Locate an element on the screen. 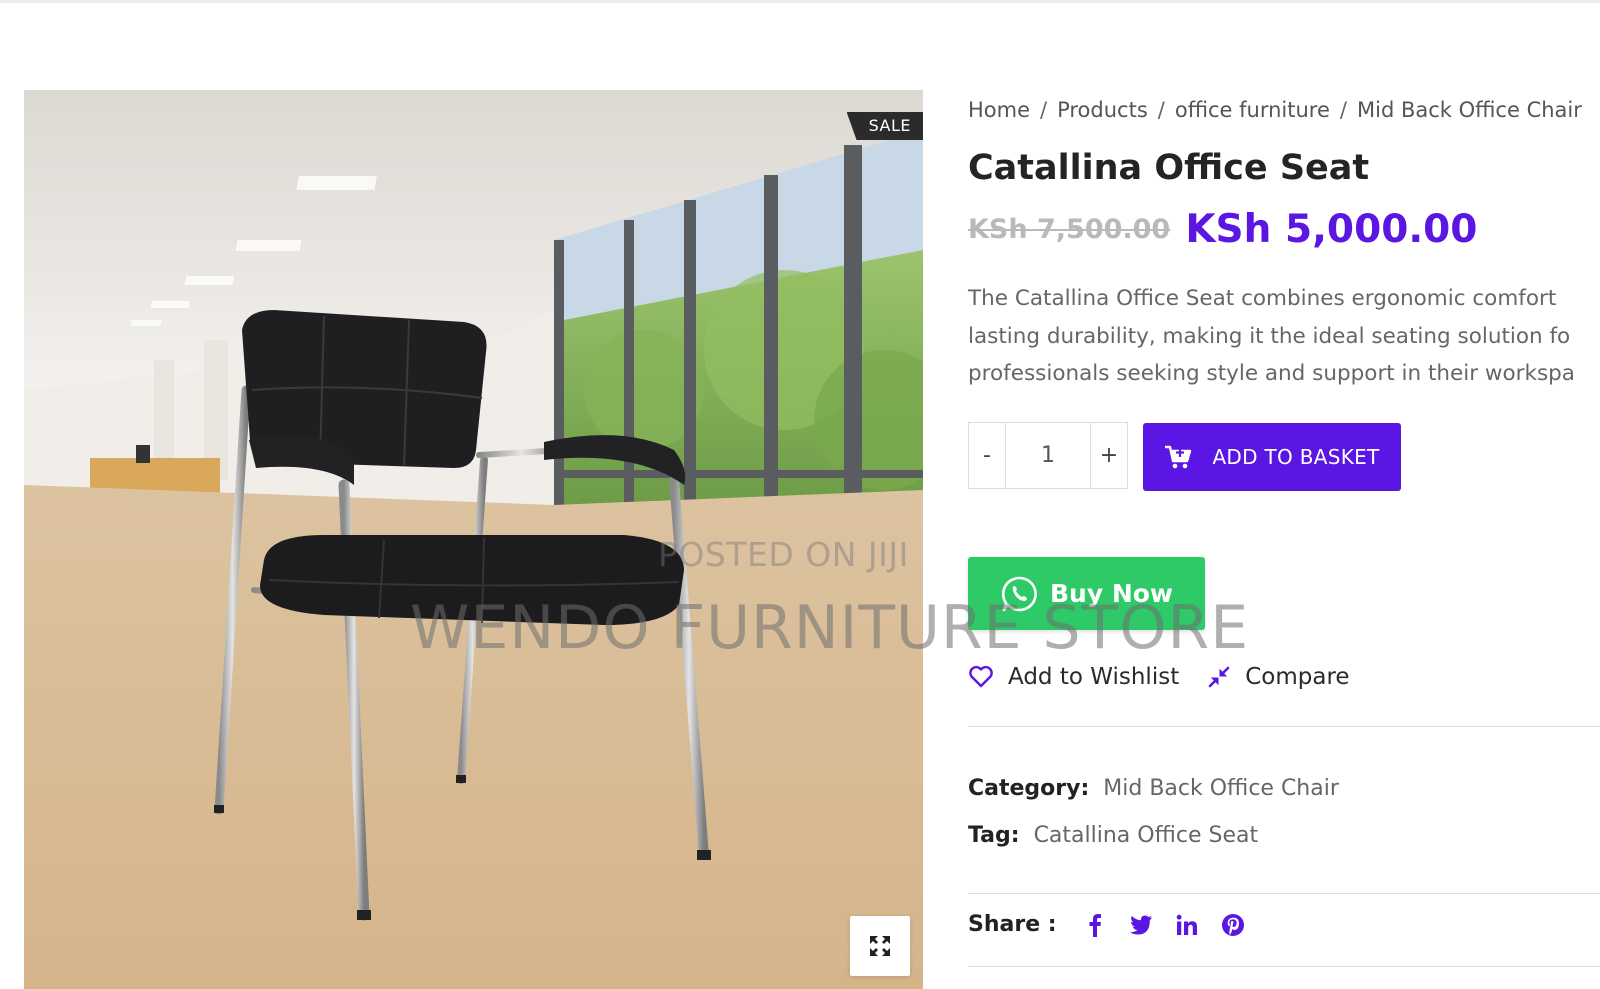 The image size is (1600, 989). add-to-basket-label: ADD TO BASKET is located at coordinates (1296, 457).